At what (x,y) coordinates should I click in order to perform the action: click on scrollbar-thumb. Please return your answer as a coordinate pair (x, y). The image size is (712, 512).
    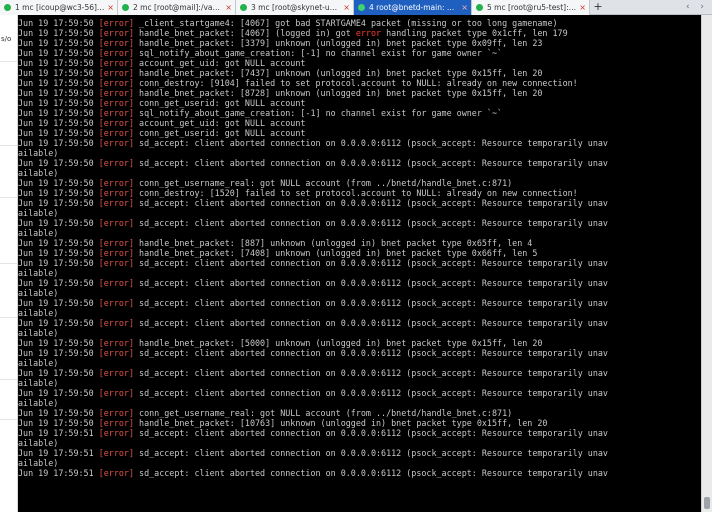
    Looking at the image, I should click on (707, 503).